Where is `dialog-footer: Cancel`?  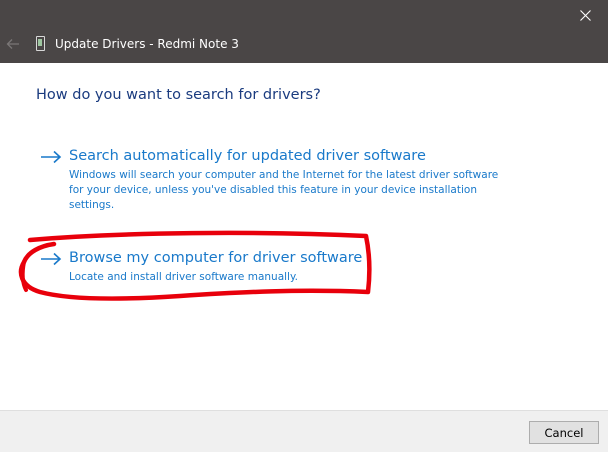
dialog-footer: Cancel is located at coordinates (304, 431).